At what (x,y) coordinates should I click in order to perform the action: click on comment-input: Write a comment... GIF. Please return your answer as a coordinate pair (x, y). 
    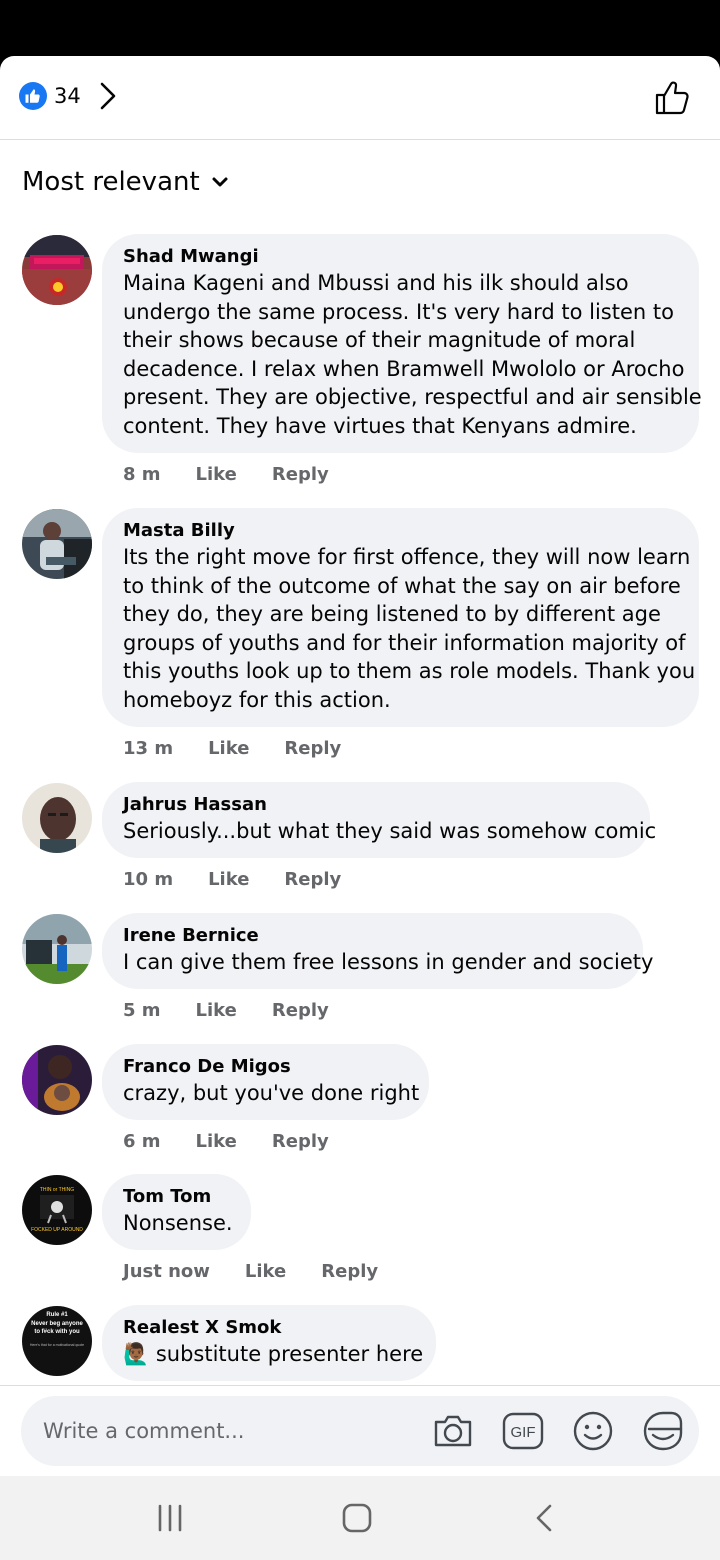
    Looking at the image, I should click on (360, 1431).